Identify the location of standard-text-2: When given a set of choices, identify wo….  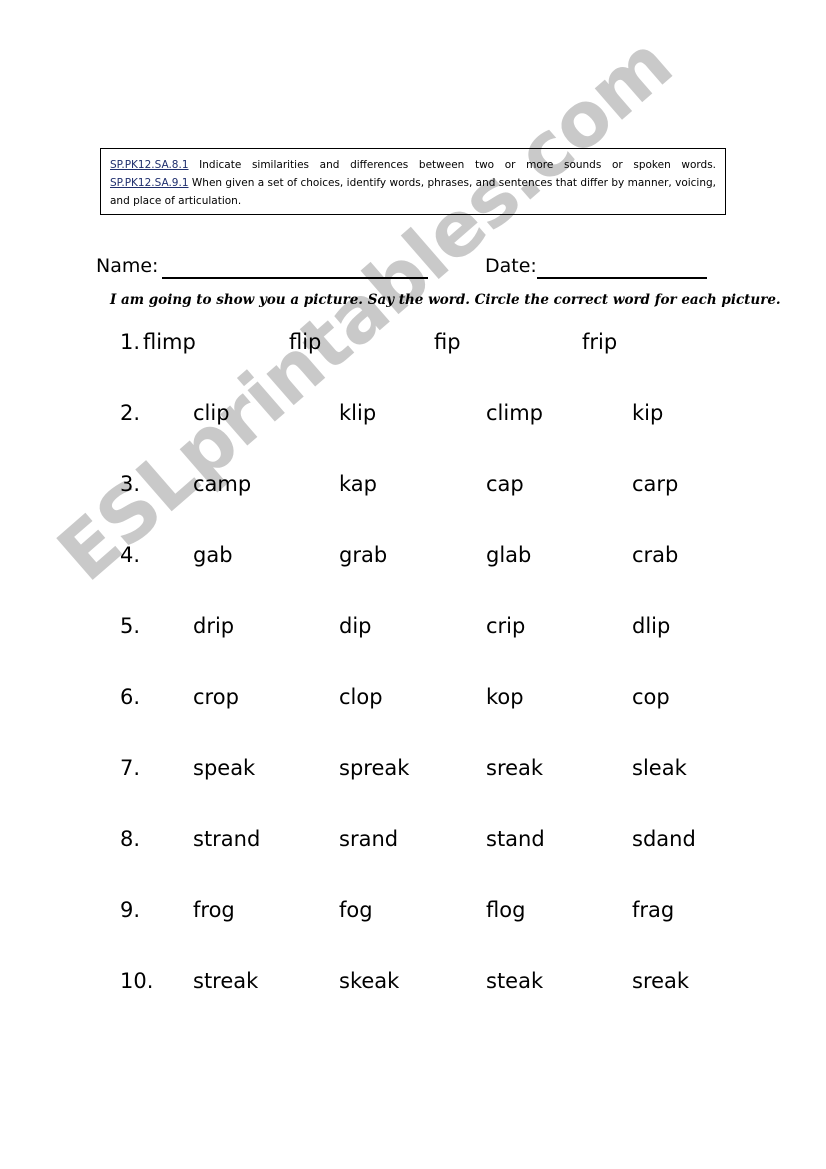
(413, 192).